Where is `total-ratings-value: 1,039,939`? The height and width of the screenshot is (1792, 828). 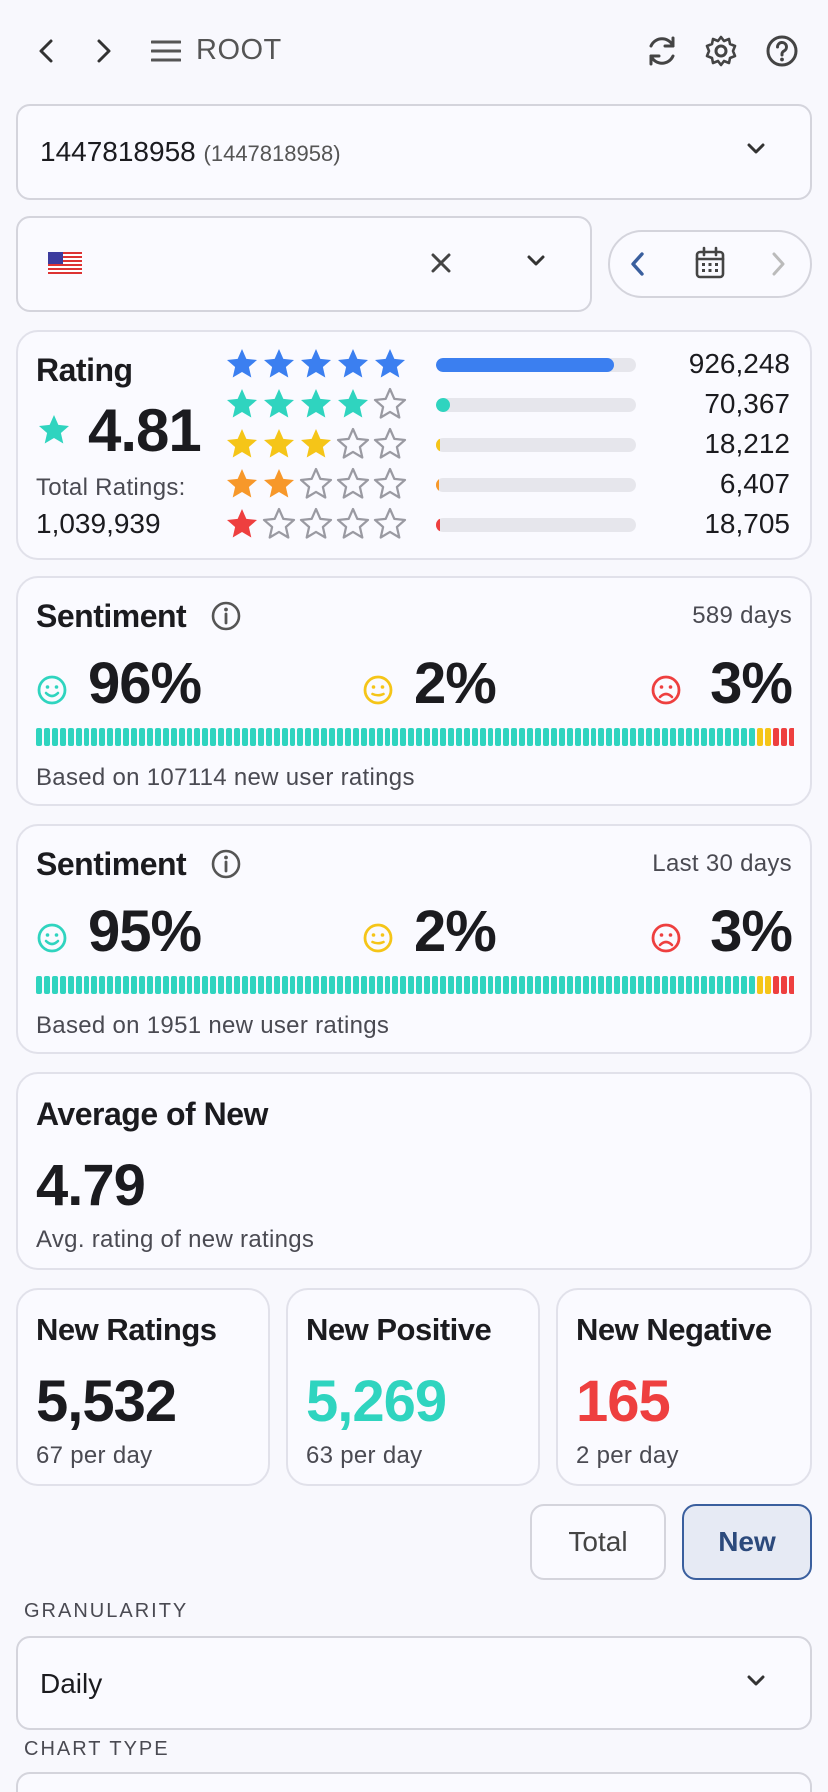
total-ratings-value: 1,039,939 is located at coordinates (98, 523).